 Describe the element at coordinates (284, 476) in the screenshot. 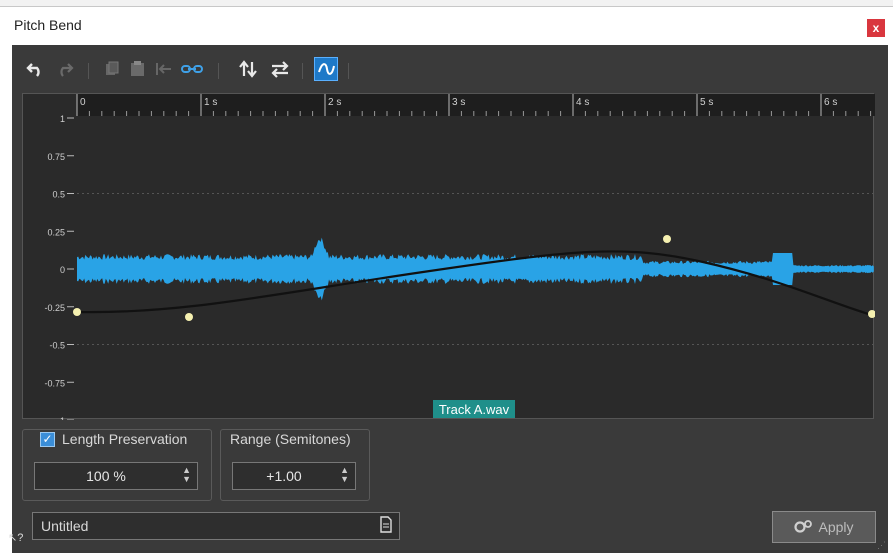

I see `range-value: +1.00` at that location.